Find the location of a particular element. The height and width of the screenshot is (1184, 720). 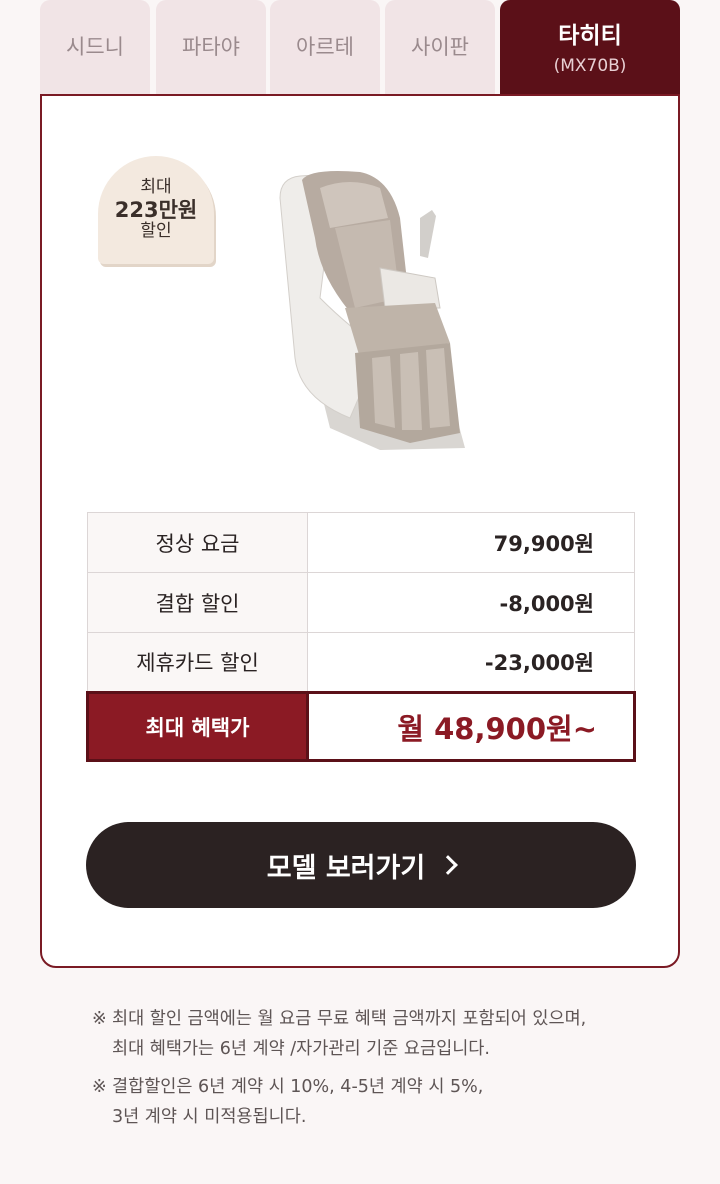

tab-label: 아르테 is located at coordinates (325, 47).